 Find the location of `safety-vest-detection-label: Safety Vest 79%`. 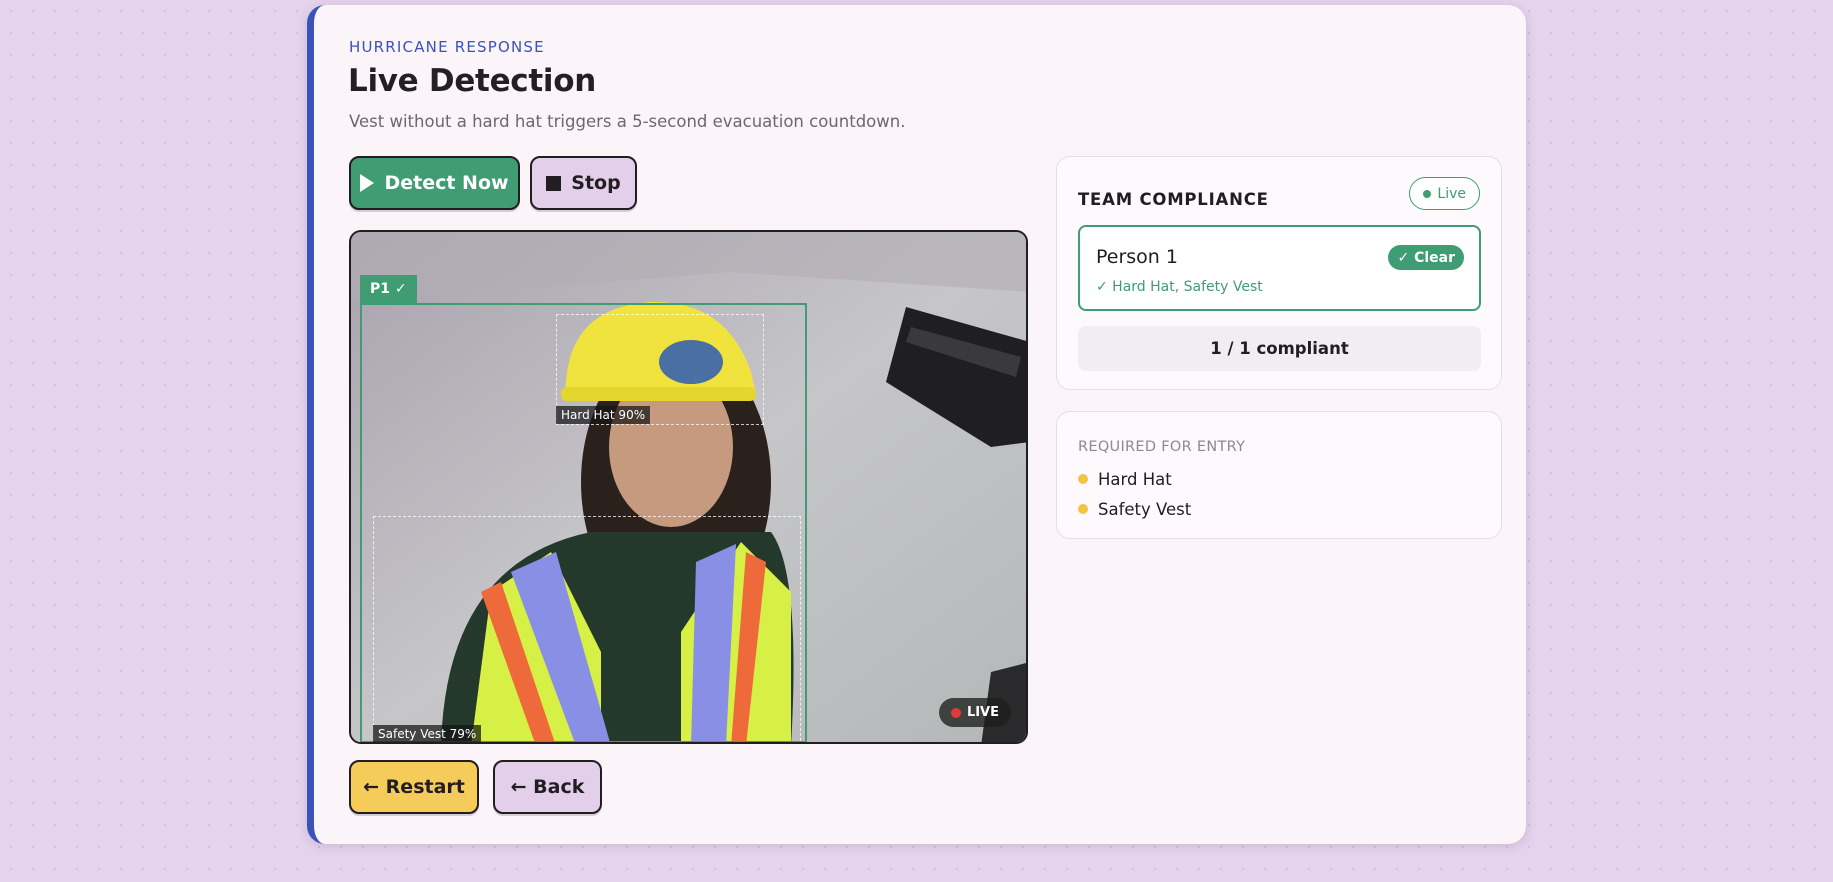

safety-vest-detection-label: Safety Vest 79% is located at coordinates (427, 733).